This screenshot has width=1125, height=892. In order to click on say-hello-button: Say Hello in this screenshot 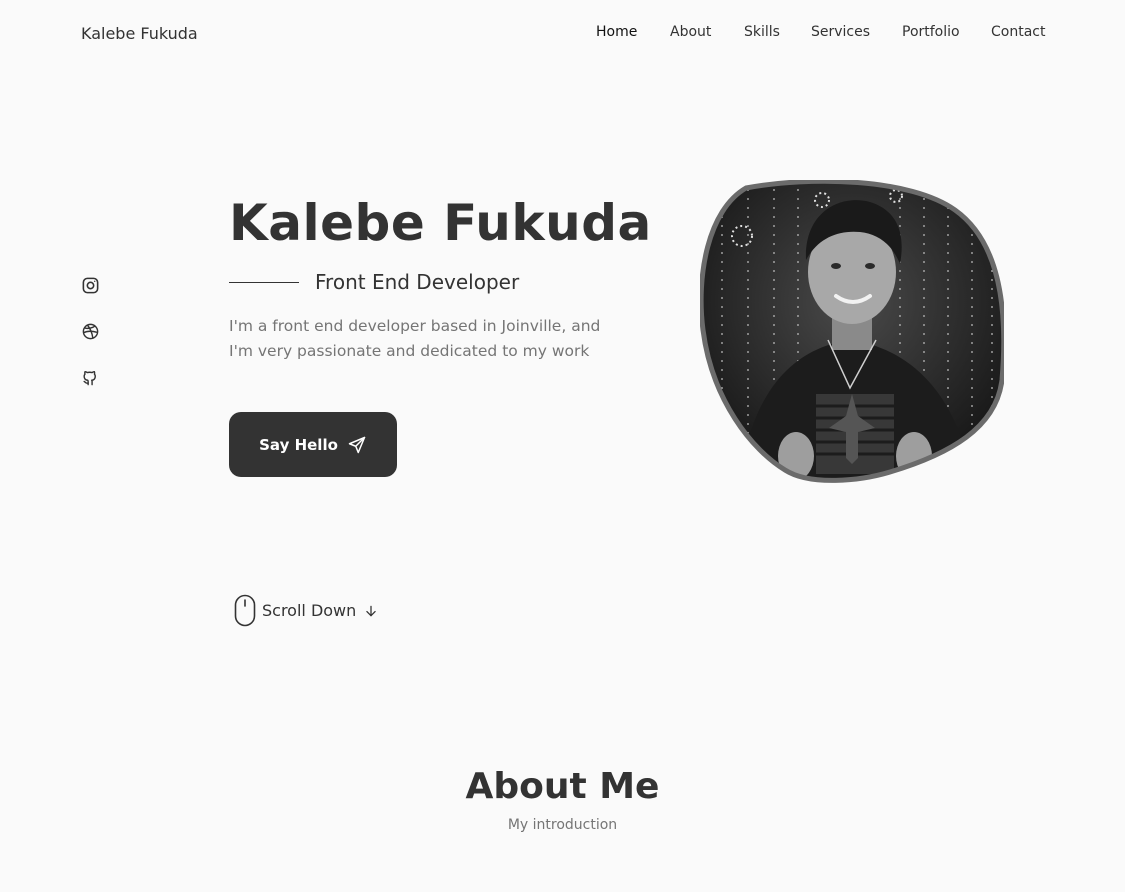, I will do `click(313, 444)`.